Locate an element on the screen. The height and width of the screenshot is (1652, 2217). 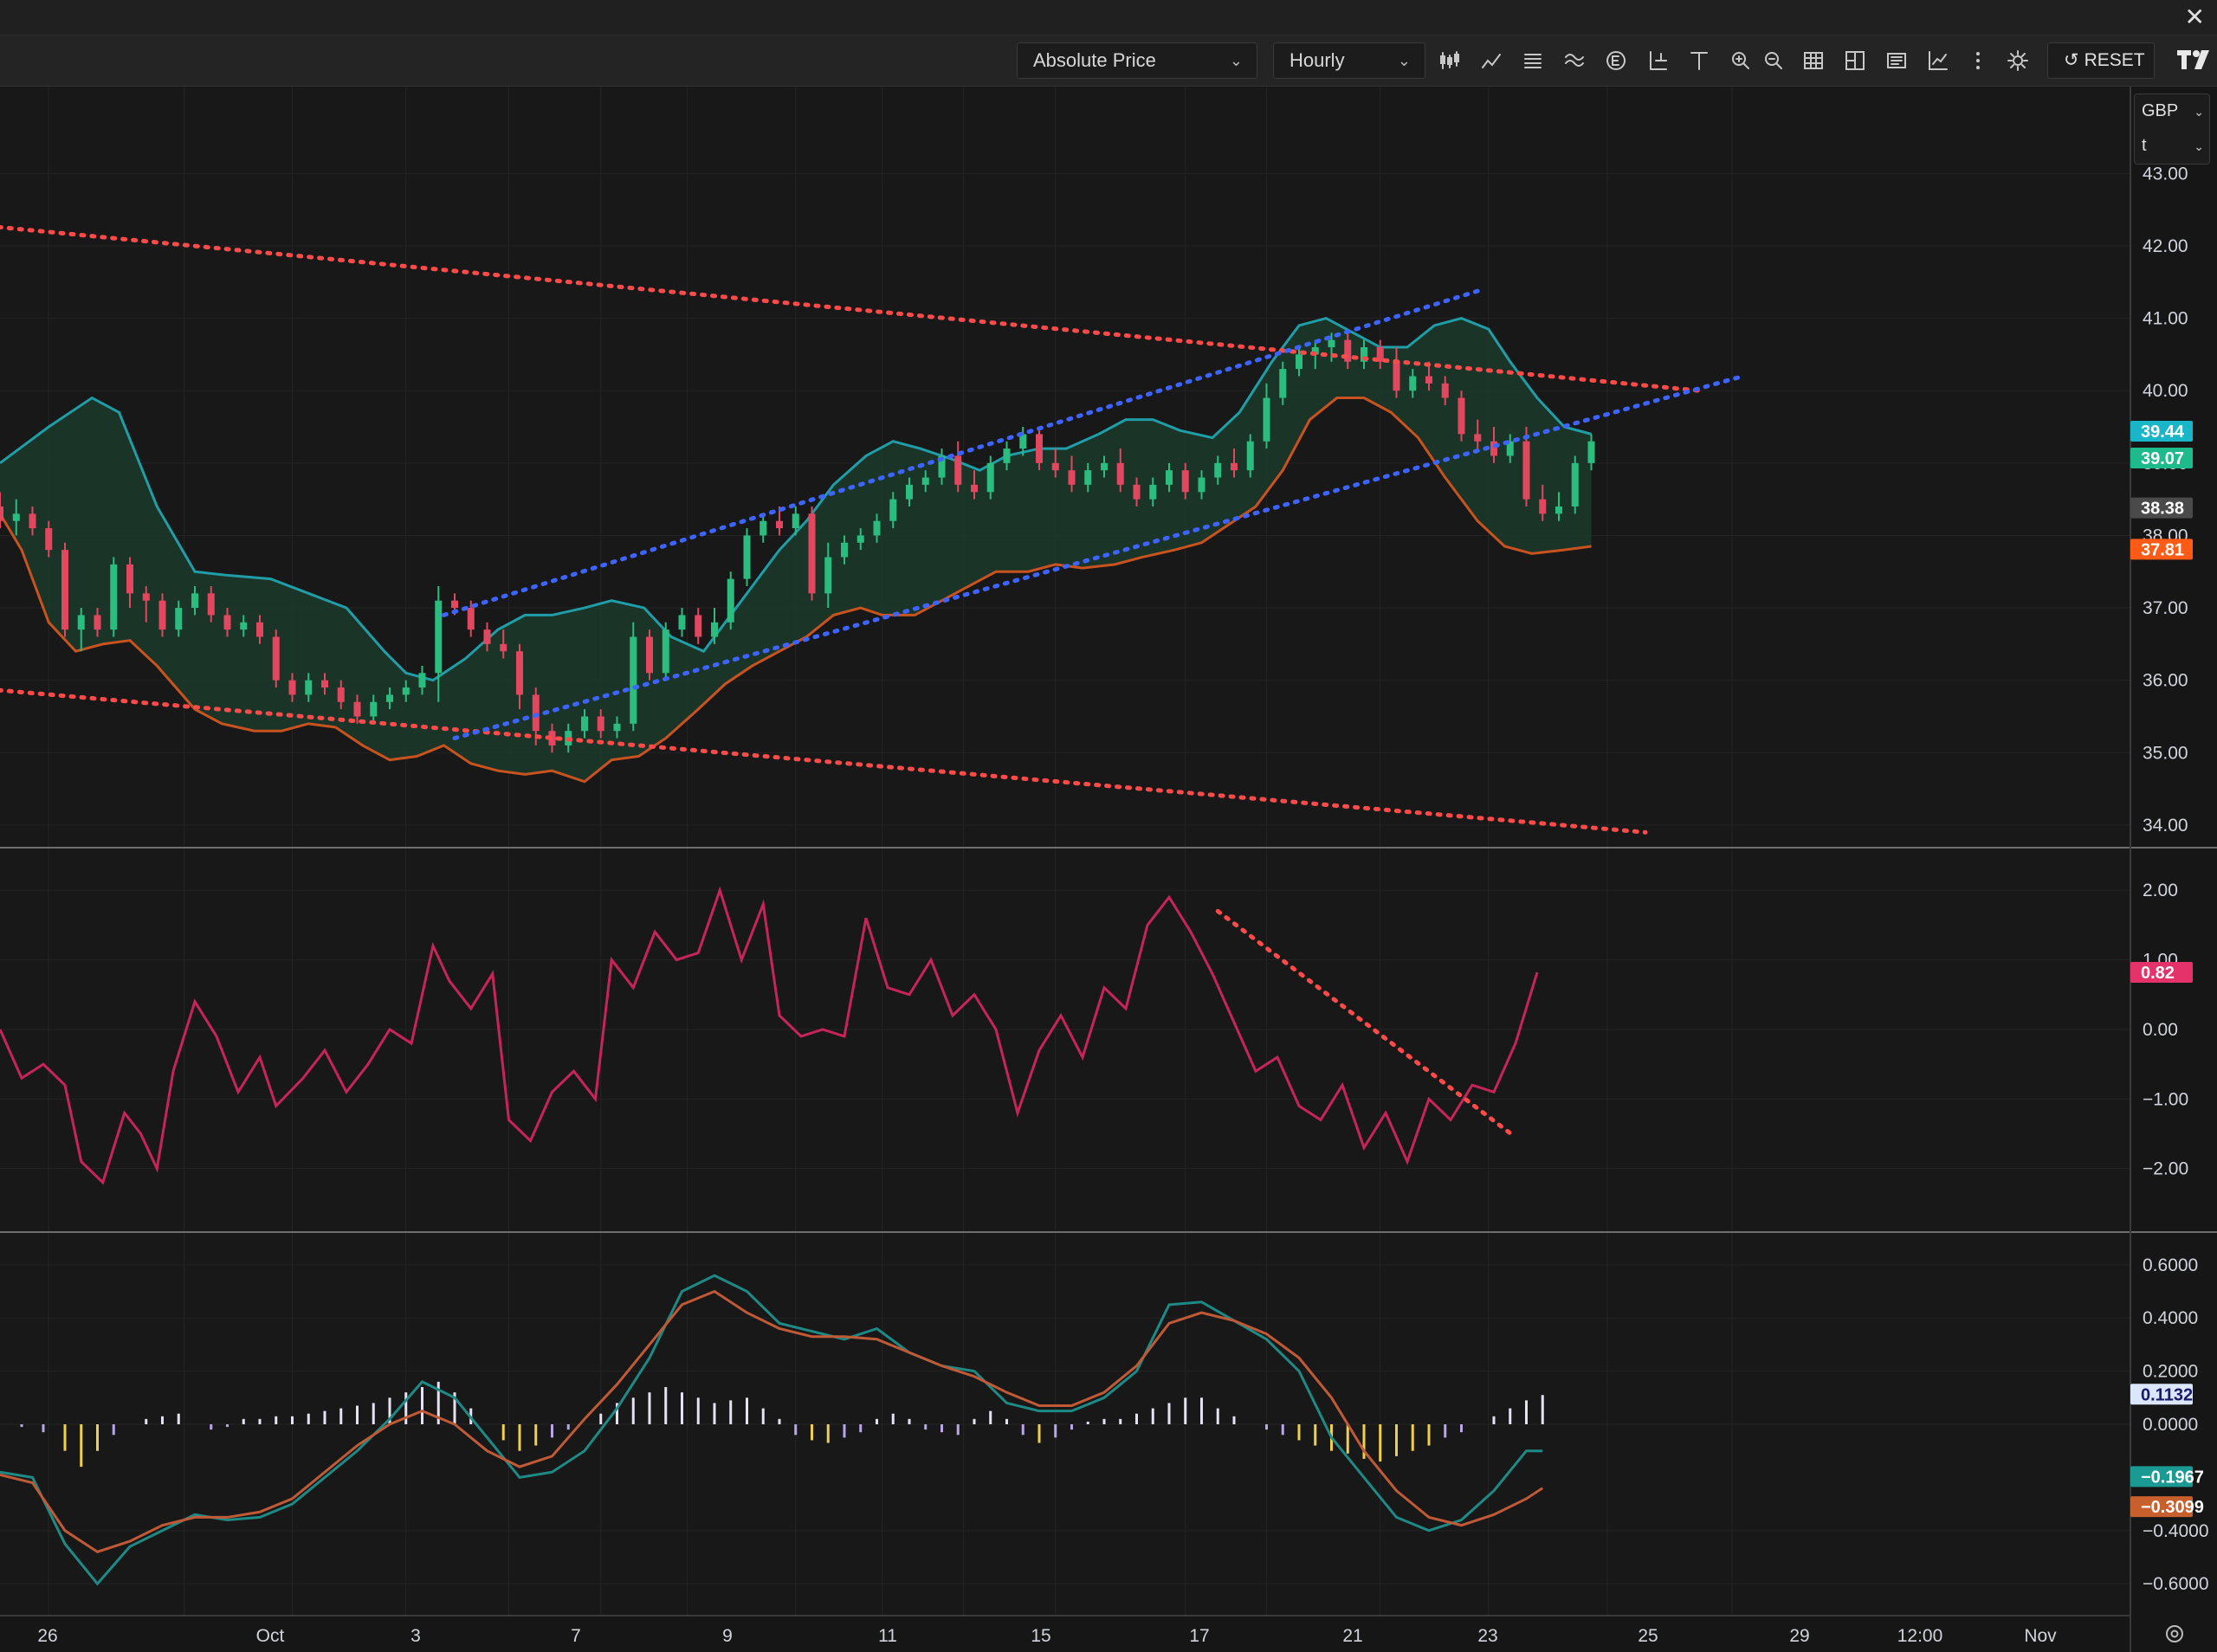
text-tool-icon-glyph is located at coordinates (1699, 61).